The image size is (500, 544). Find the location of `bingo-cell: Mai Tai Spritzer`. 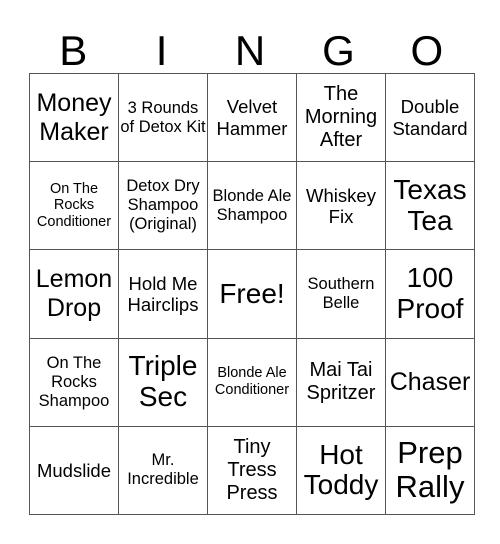

bingo-cell: Mai Tai Spritzer is located at coordinates (341, 382).